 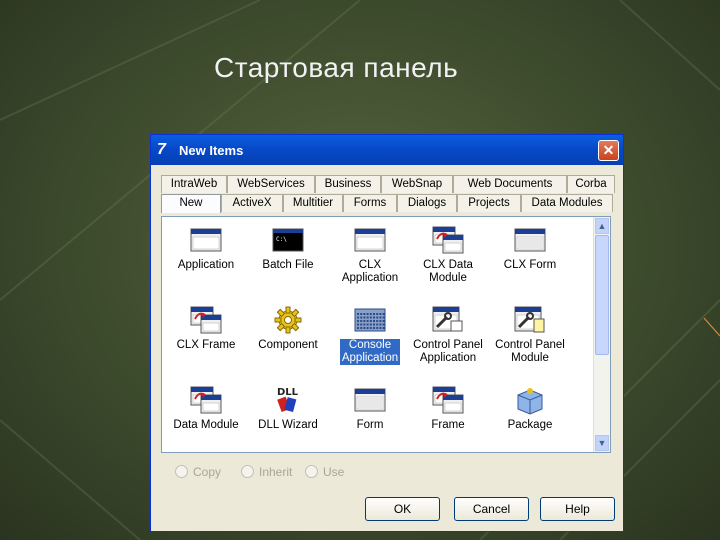 I want to click on item-label: Console Application, so click(x=370, y=352).